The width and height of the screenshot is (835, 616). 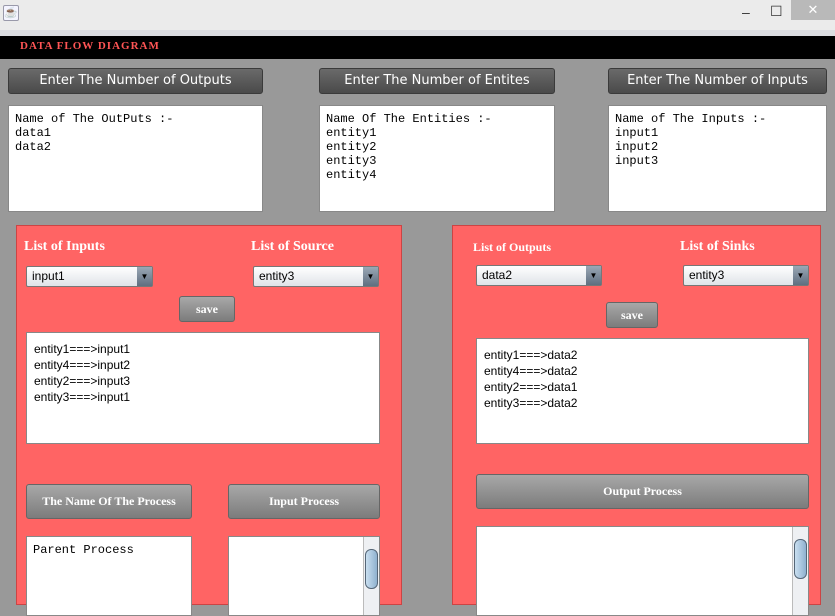 What do you see at coordinates (135, 81) in the screenshot?
I see `enter-outputs-button: Enter The Number of Outputs` at bounding box center [135, 81].